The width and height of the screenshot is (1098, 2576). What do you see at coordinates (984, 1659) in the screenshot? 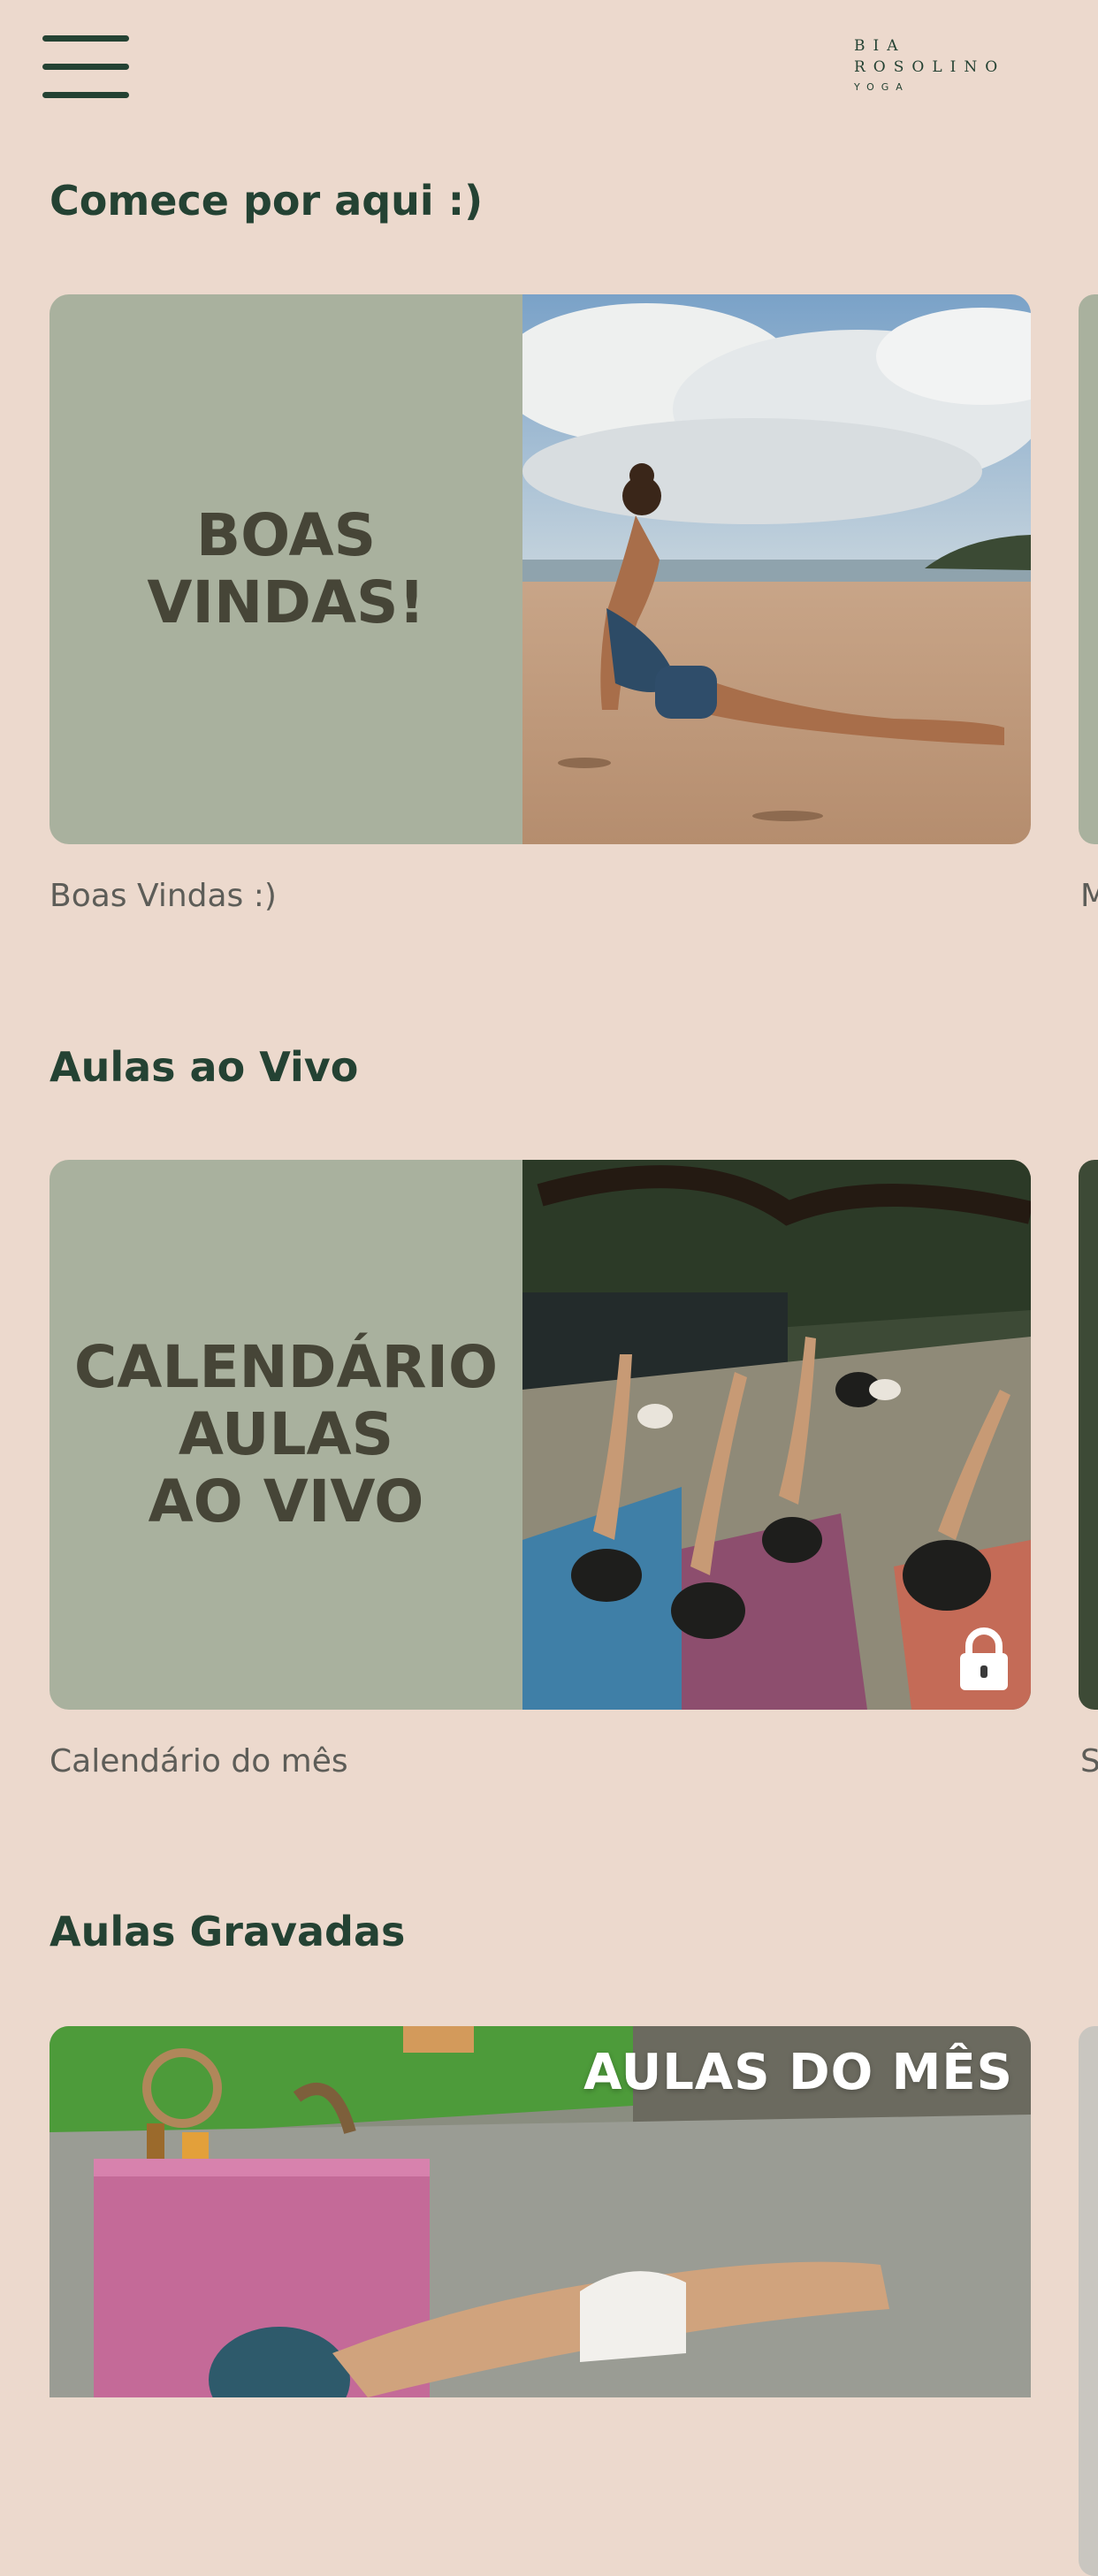
I see `lock-icon` at bounding box center [984, 1659].